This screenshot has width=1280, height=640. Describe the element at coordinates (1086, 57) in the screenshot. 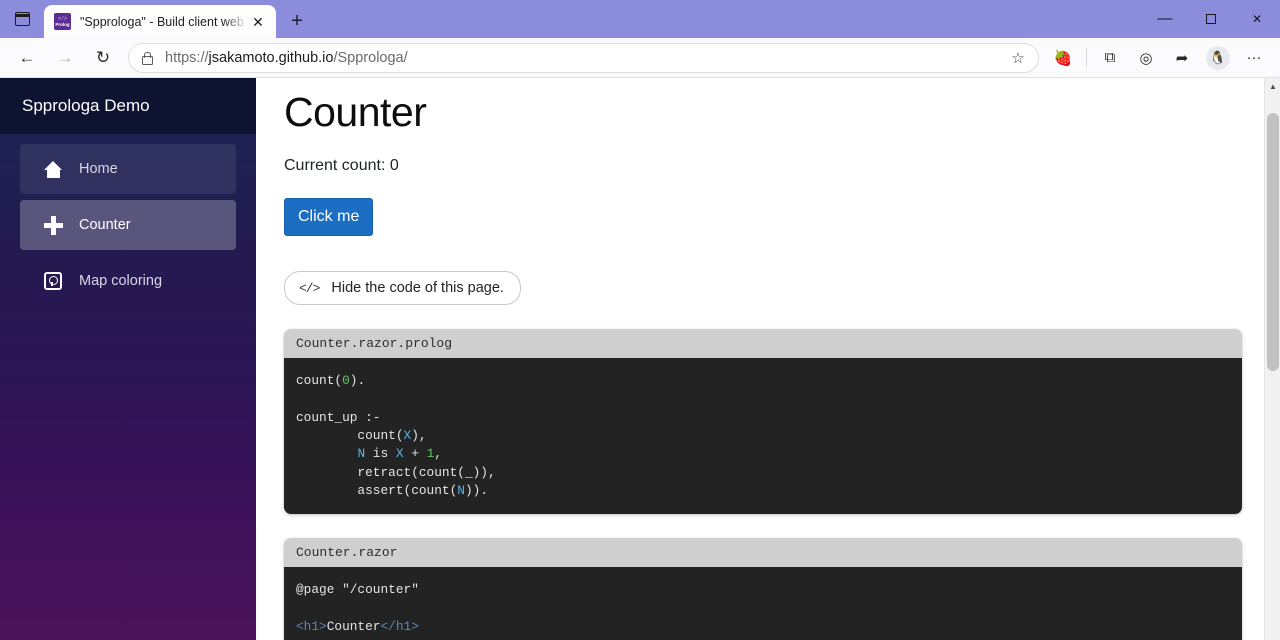

I see `toolbar-divider` at that location.